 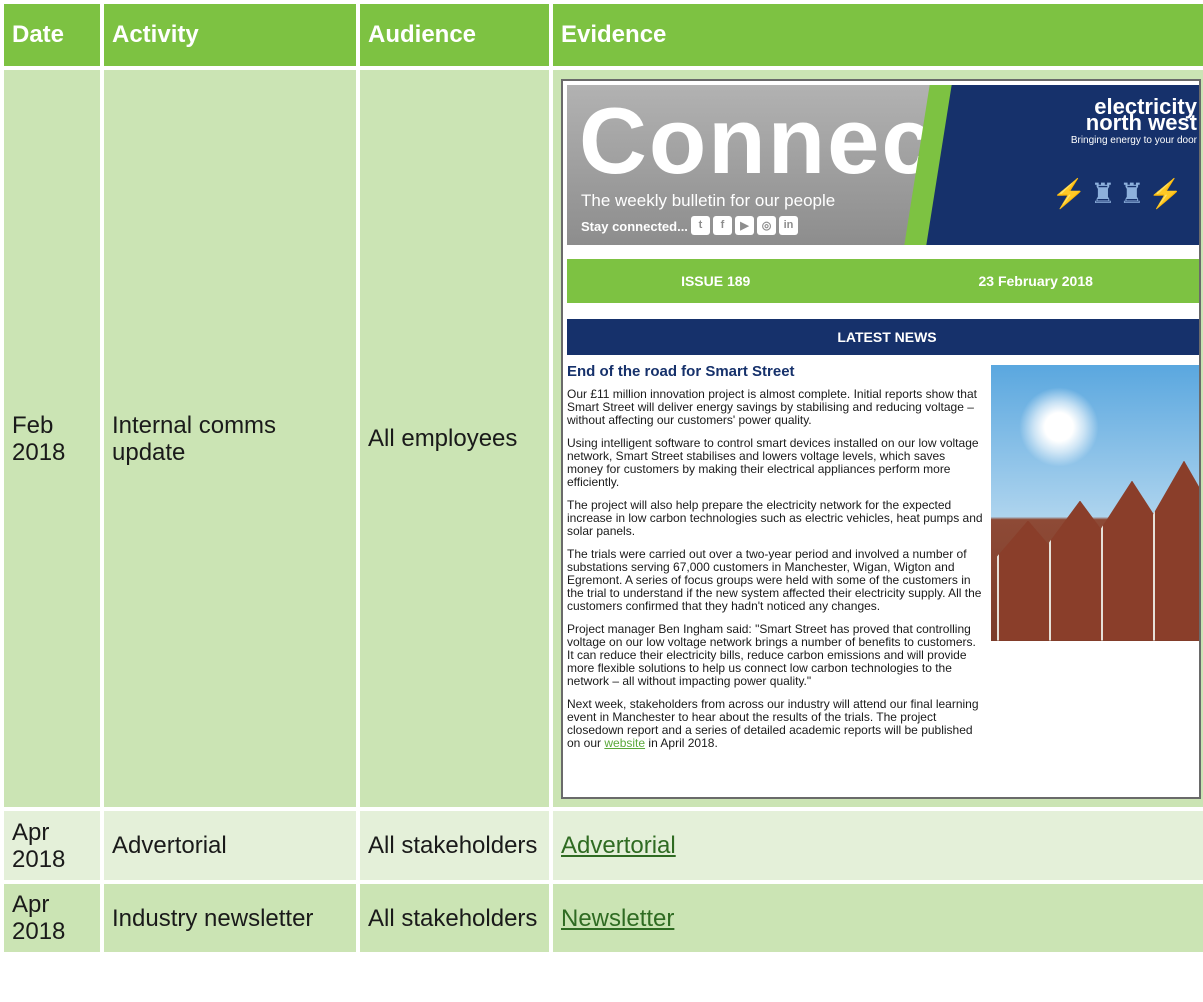 I want to click on social-icons: t f ▶ ◎ in, so click(x=744, y=225).